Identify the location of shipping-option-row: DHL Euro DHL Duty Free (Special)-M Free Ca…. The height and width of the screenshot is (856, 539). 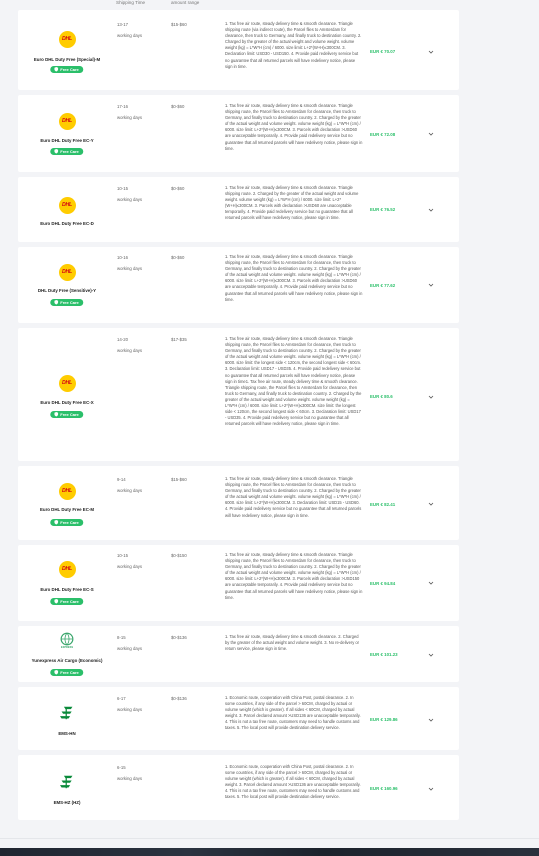
(238, 50).